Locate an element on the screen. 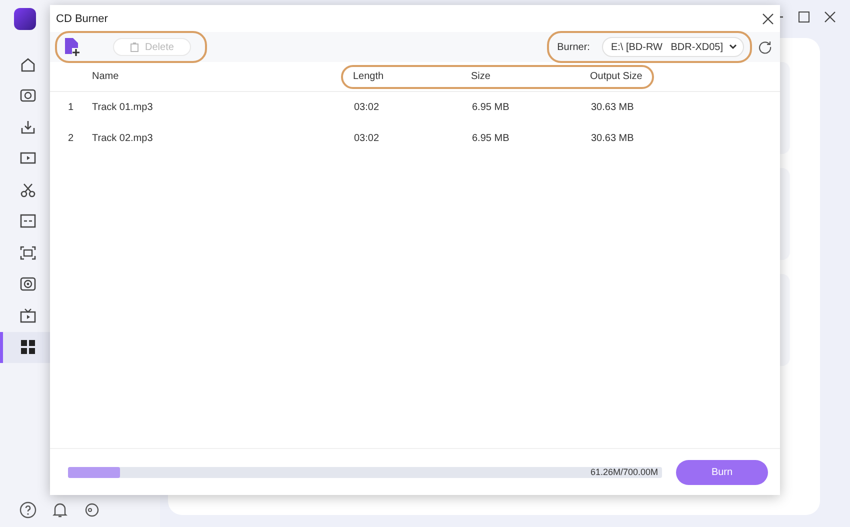 The width and height of the screenshot is (850, 527). column-header: Length is located at coordinates (369, 76).